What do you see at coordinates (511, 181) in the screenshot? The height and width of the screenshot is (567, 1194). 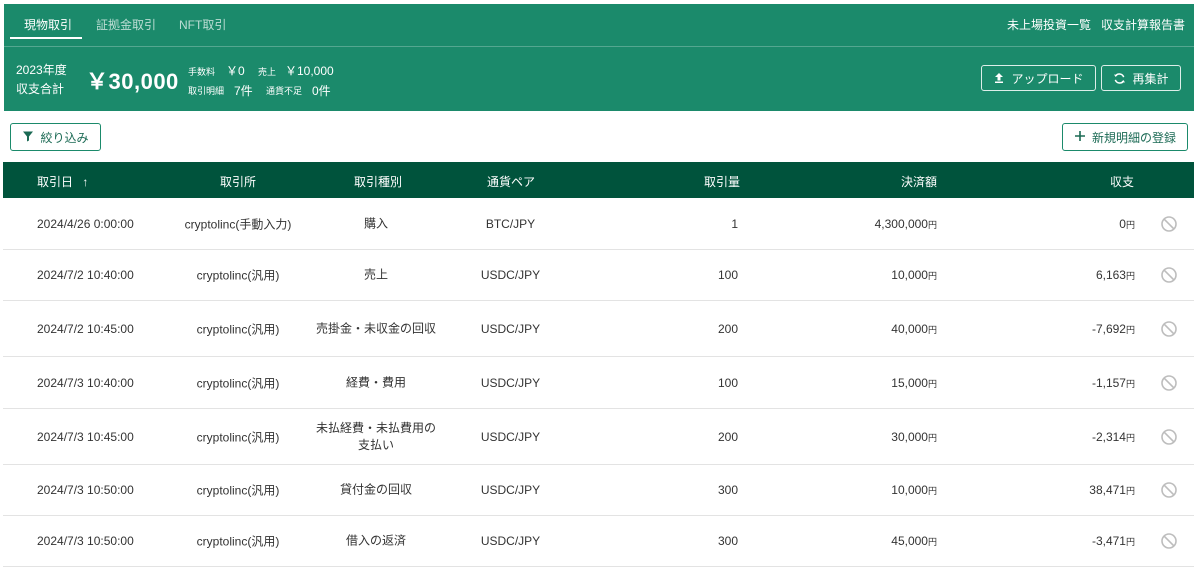 I see `header-pair: 通貨ペア` at bounding box center [511, 181].